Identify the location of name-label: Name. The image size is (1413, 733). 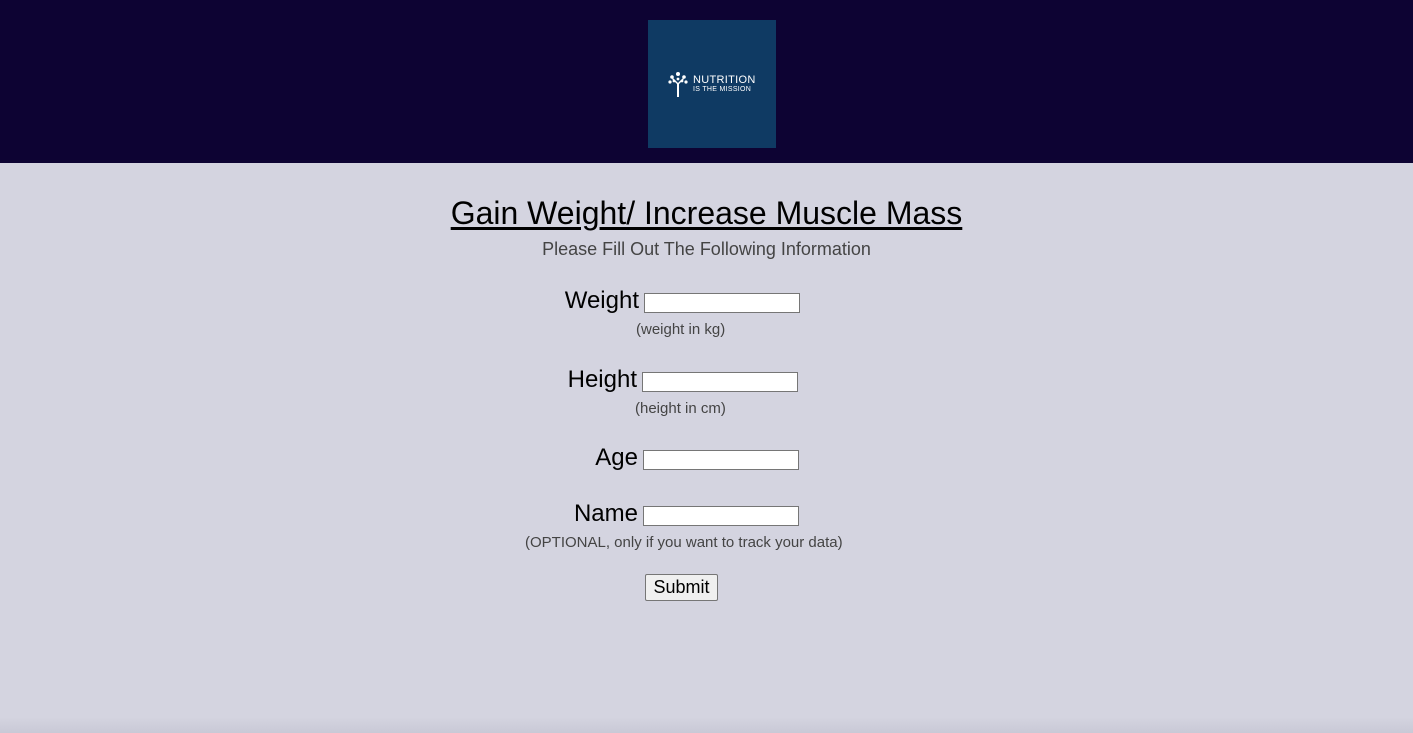
(605, 513).